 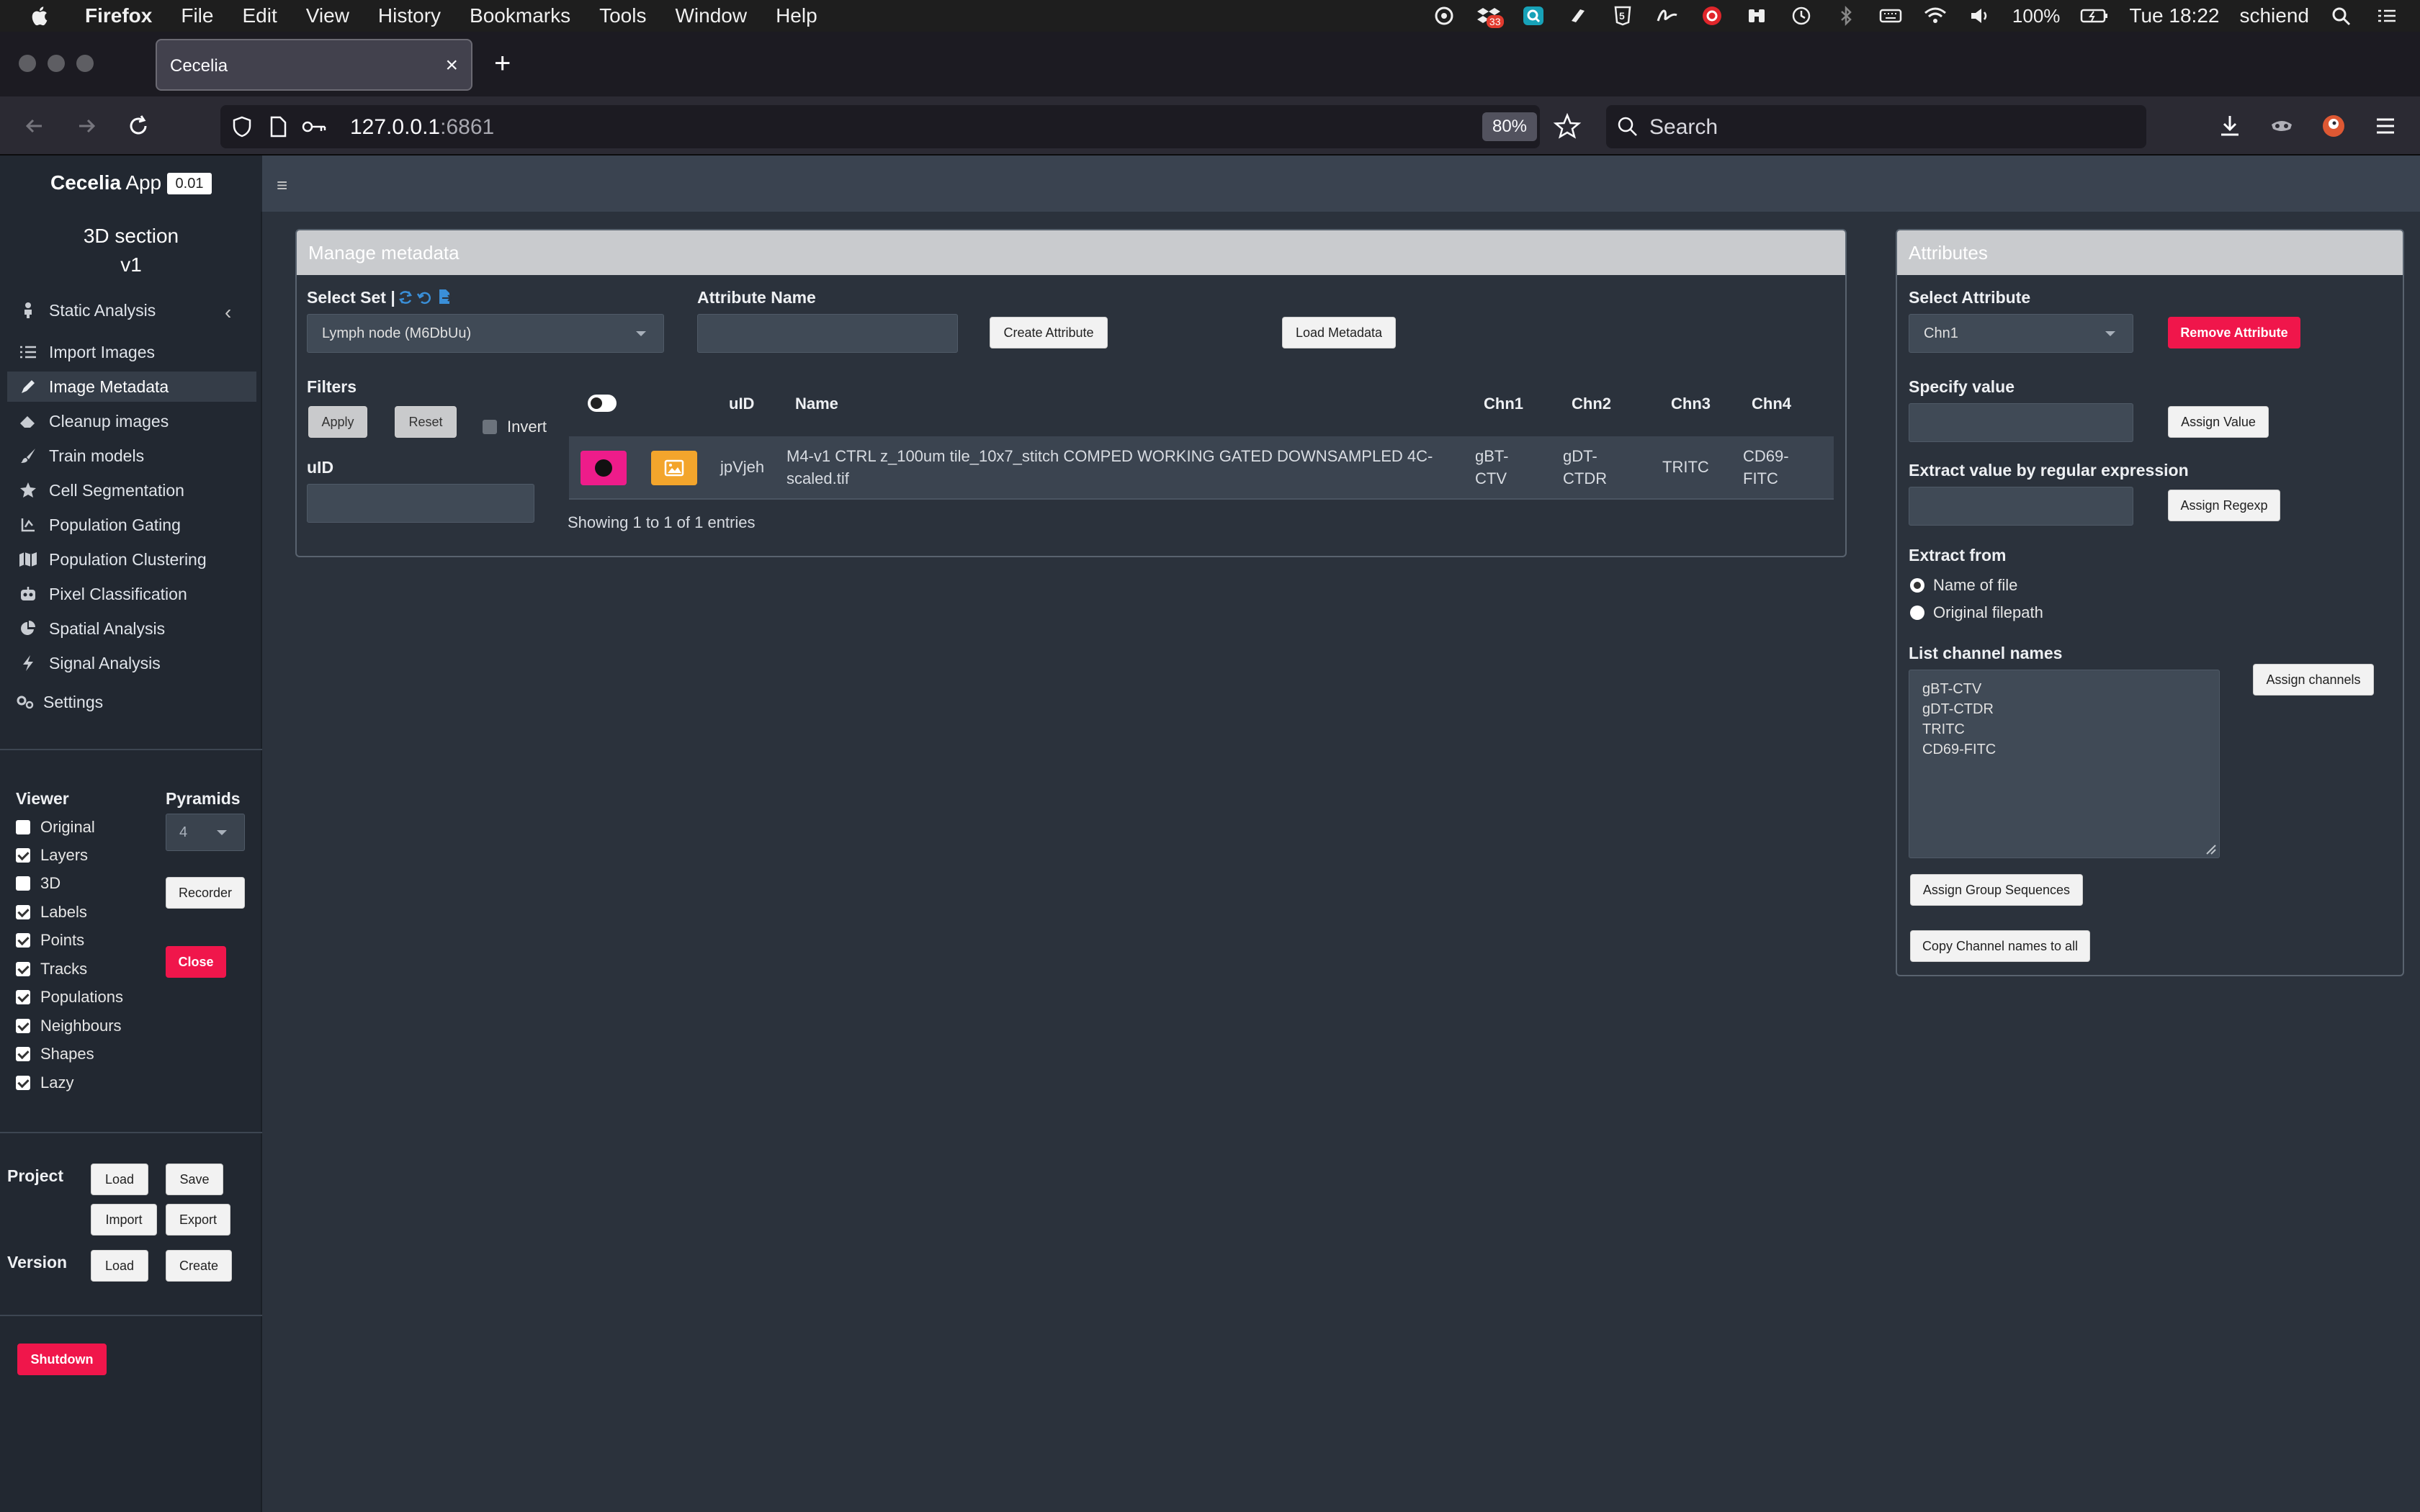 I want to click on viewer-option-populations: Populations, so click(x=69, y=997).